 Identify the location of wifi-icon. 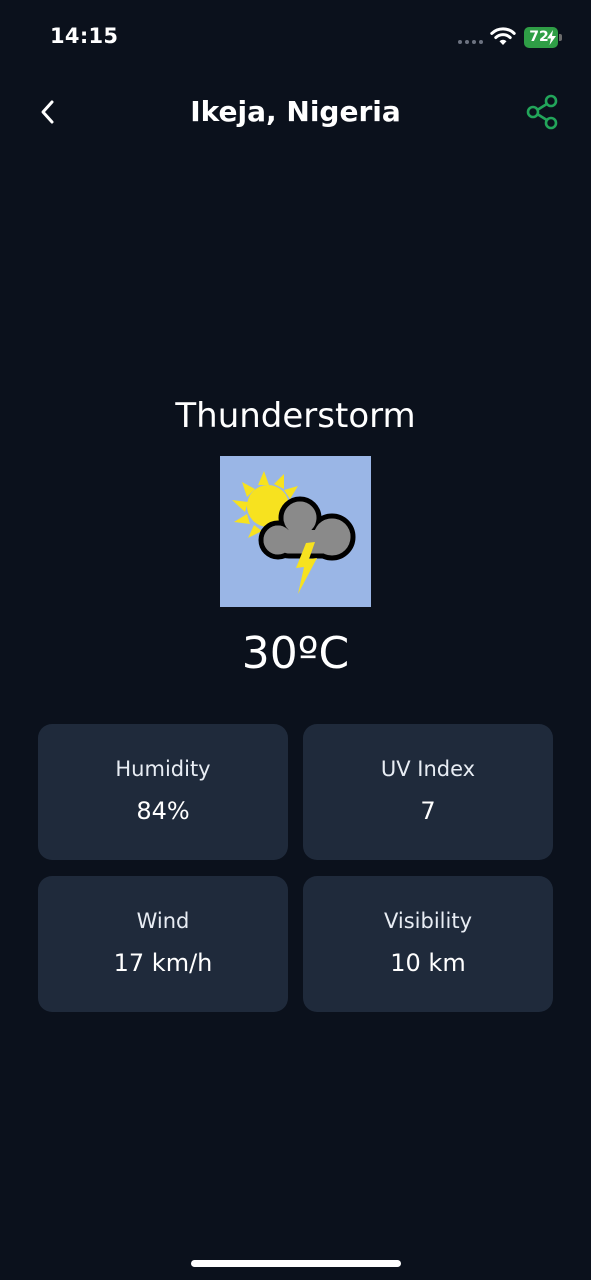
(503, 36).